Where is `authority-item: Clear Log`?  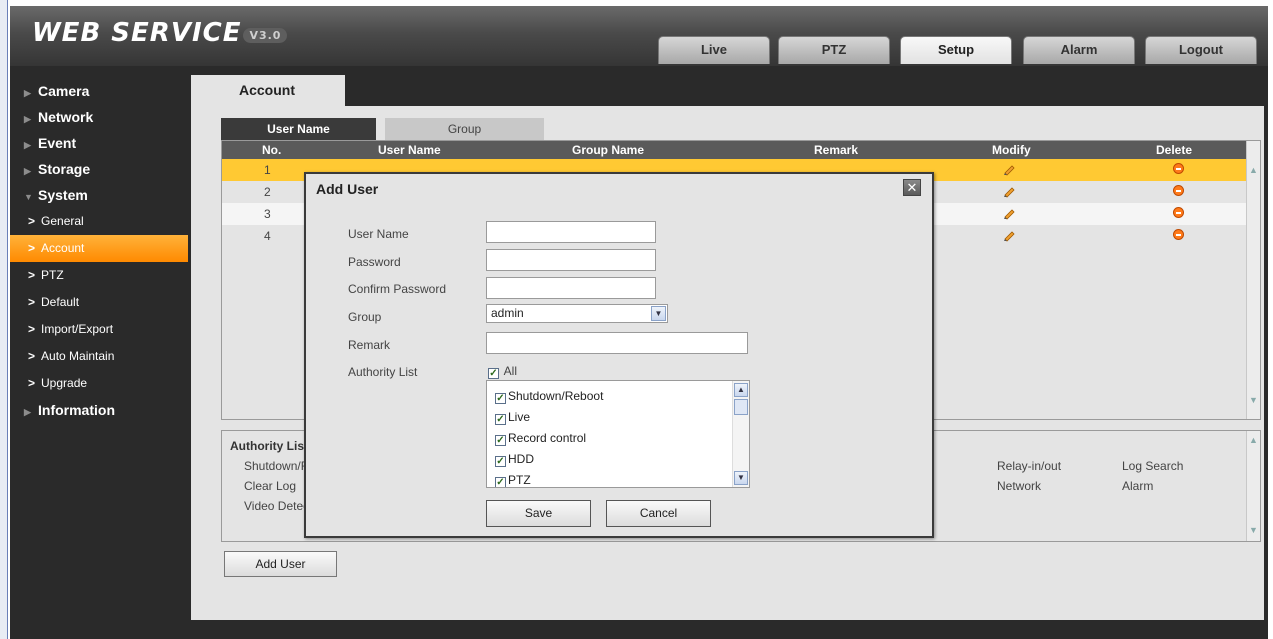
authority-item: Clear Log is located at coordinates (270, 486).